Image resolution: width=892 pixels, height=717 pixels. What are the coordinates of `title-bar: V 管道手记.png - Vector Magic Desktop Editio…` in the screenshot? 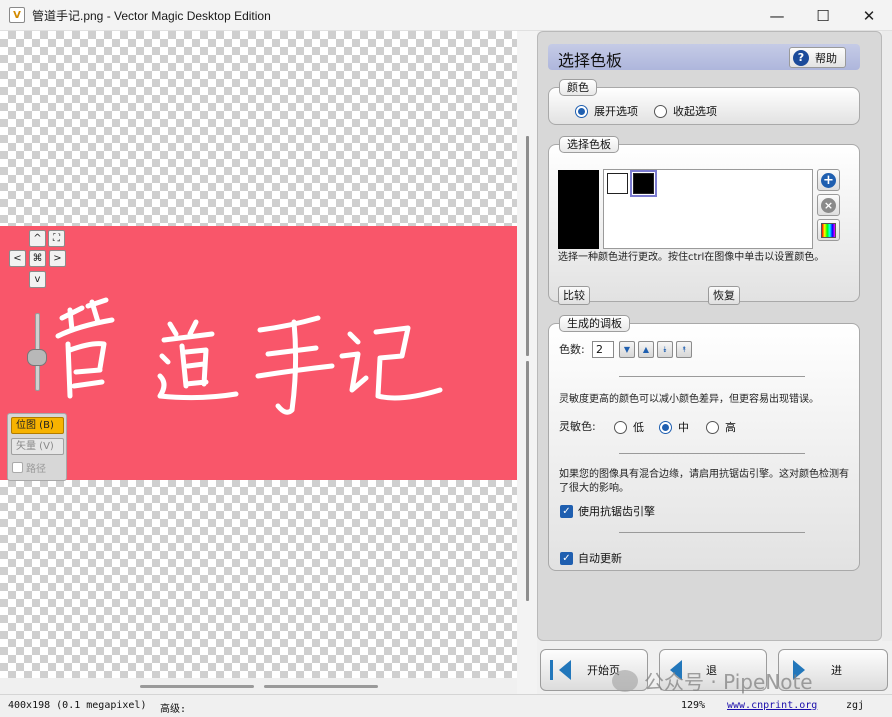 It's located at (446, 15).